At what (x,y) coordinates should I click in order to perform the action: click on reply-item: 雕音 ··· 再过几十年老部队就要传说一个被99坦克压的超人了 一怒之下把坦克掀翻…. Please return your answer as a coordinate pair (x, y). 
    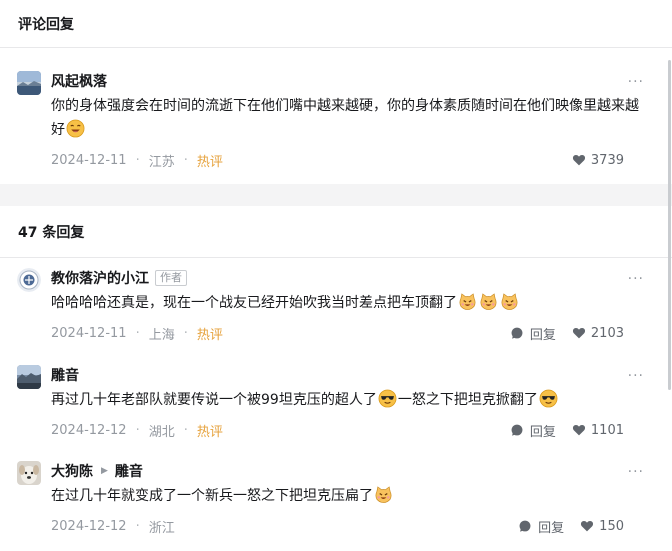
    Looking at the image, I should click on (336, 402).